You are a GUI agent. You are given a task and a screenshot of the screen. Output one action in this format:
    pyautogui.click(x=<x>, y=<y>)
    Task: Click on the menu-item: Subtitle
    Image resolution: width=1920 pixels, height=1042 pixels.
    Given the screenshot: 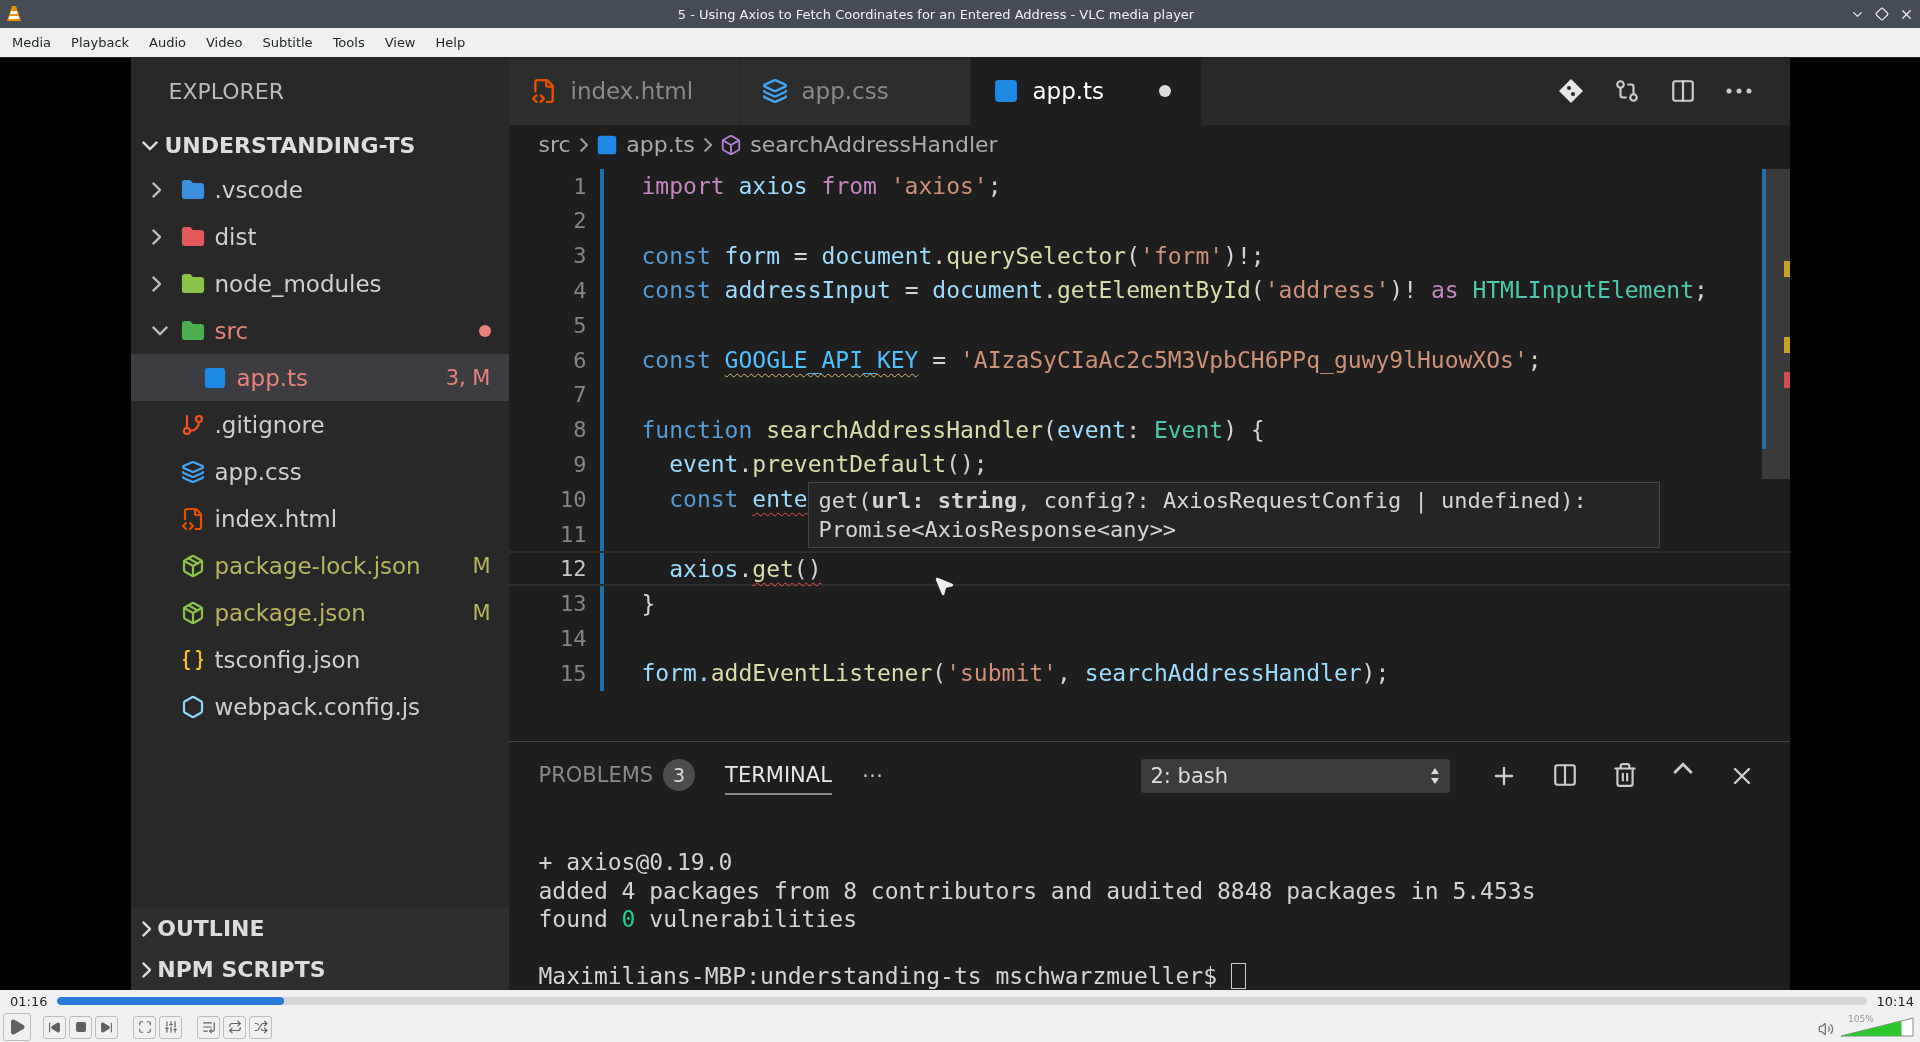 What is the action you would take?
    pyautogui.click(x=287, y=42)
    